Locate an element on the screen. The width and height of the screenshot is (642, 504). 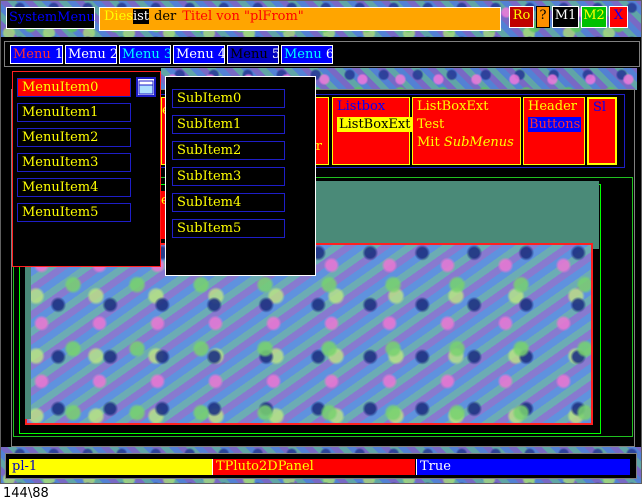
image-panel-left-strip is located at coordinates (28, 334).